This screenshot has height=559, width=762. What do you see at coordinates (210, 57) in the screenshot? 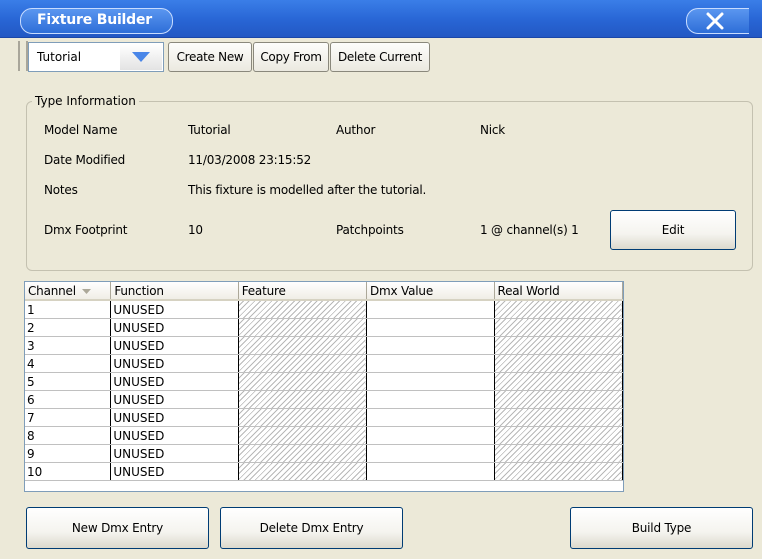
I see `create-new-button: Create New` at bounding box center [210, 57].